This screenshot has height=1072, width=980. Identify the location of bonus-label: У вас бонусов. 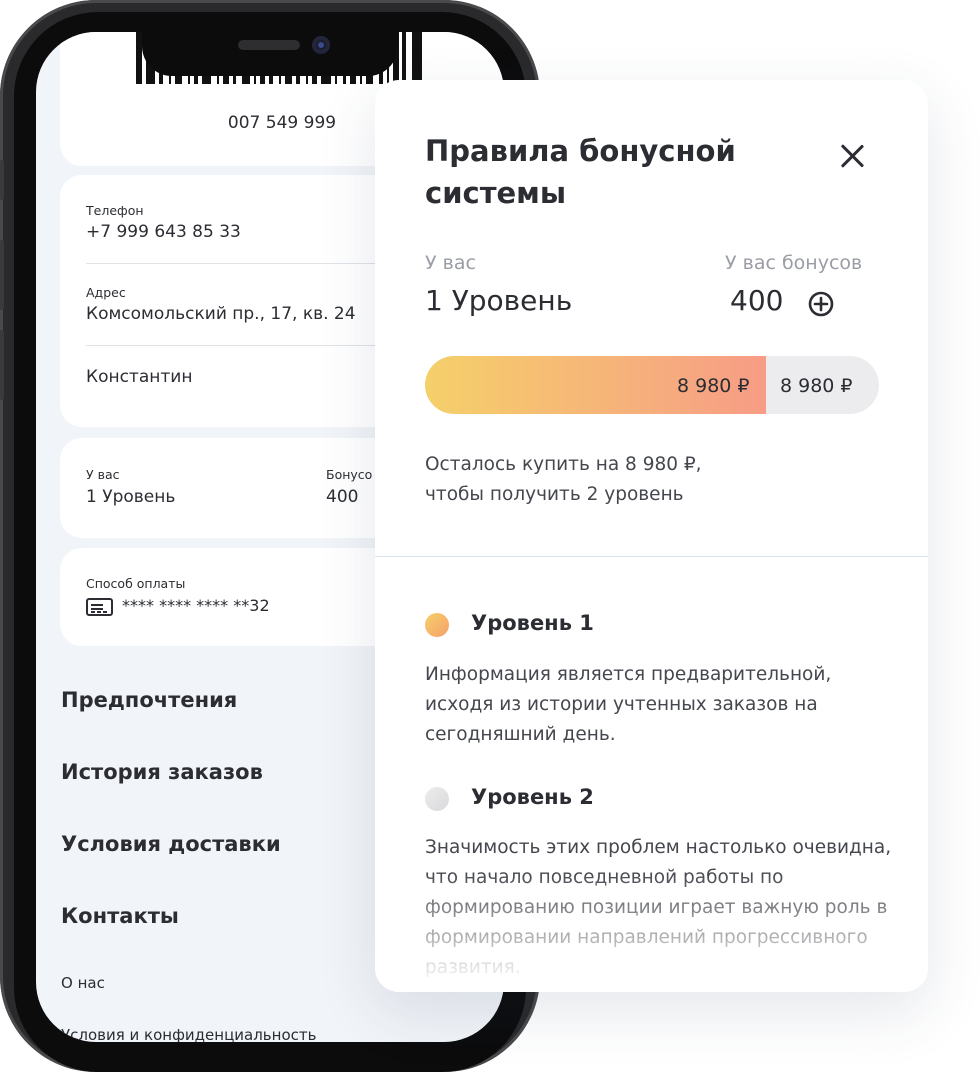
(794, 263).